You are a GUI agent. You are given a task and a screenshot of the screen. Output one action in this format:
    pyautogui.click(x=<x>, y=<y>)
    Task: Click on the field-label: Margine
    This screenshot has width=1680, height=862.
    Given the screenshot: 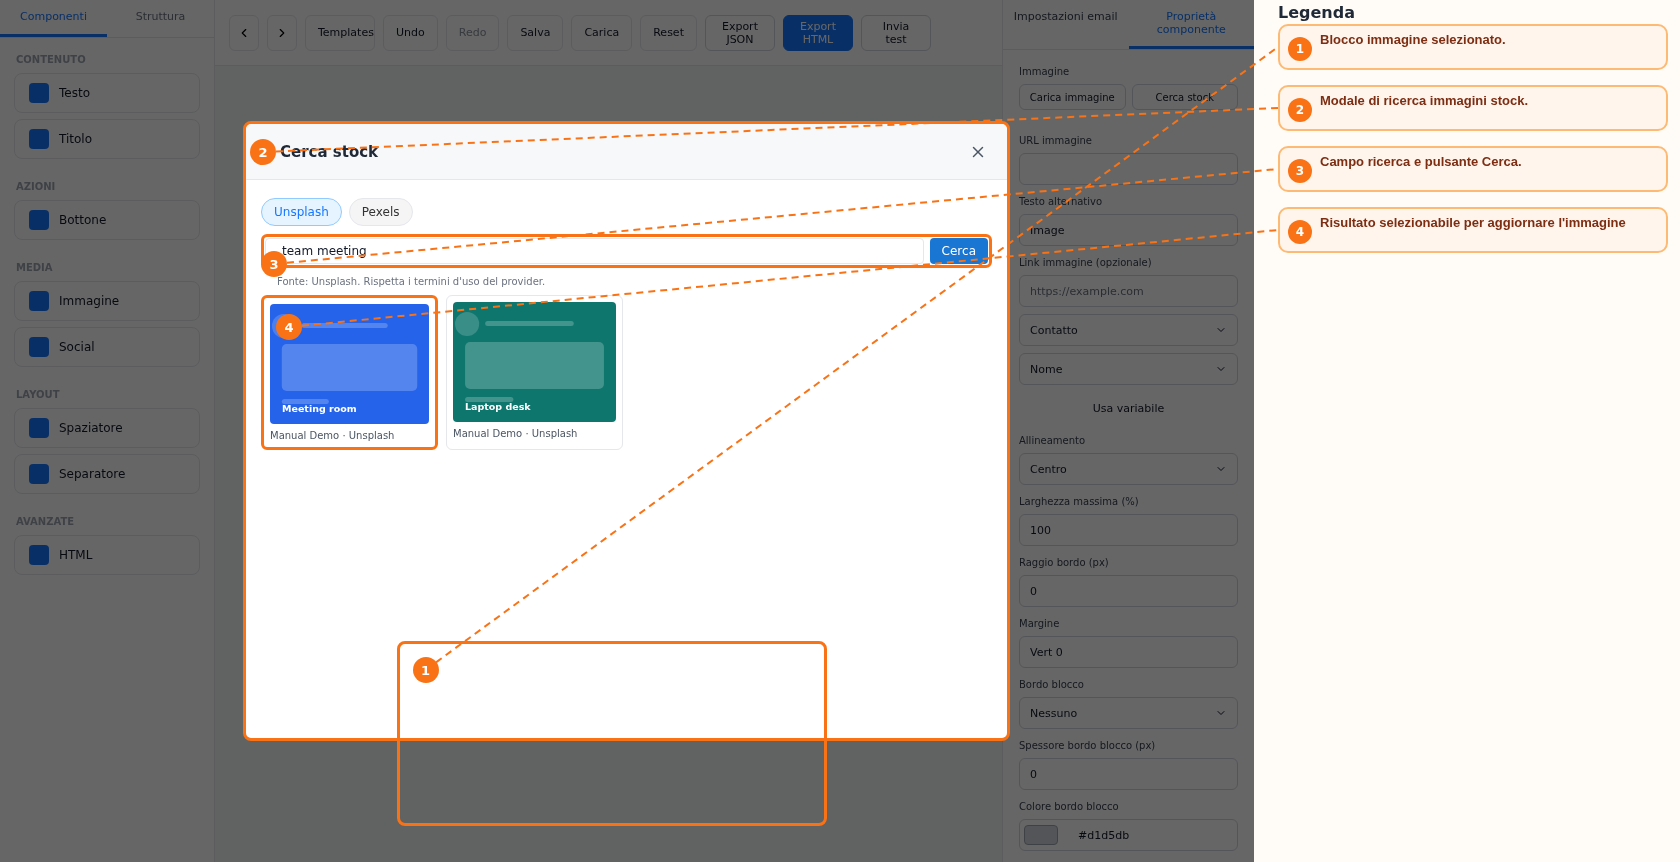 What is the action you would take?
    pyautogui.click(x=1040, y=623)
    